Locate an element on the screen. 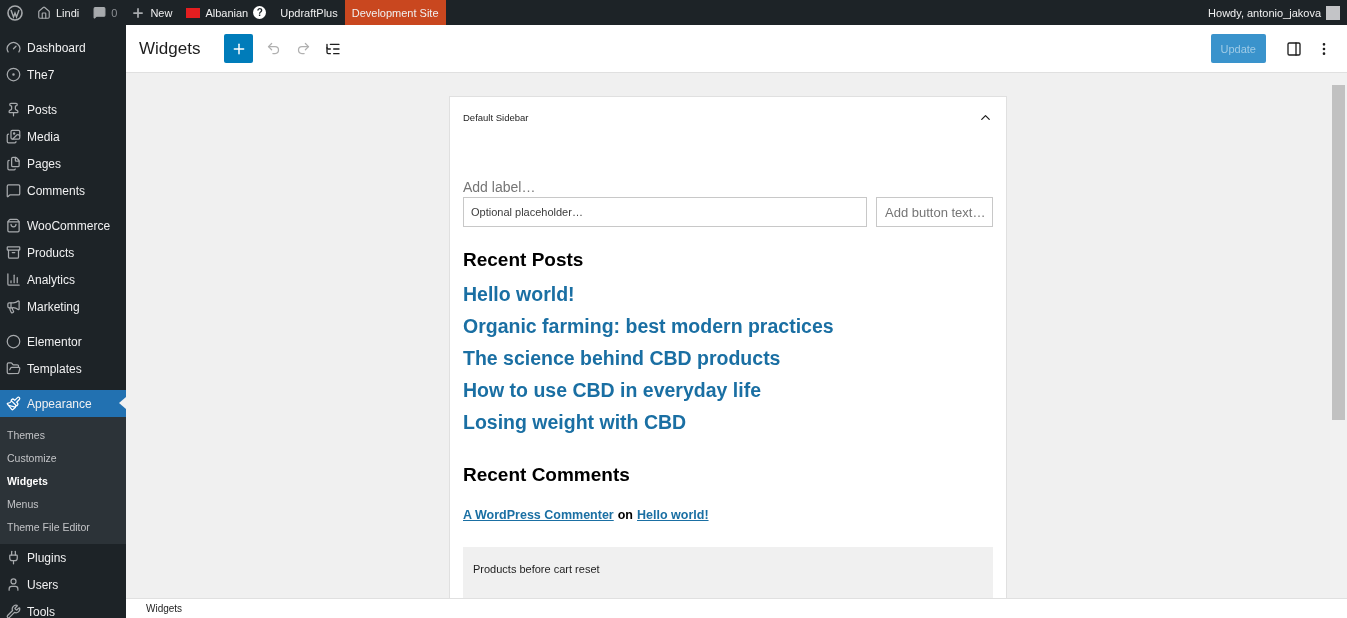  post-link: The science behind CBD products is located at coordinates (728, 358).